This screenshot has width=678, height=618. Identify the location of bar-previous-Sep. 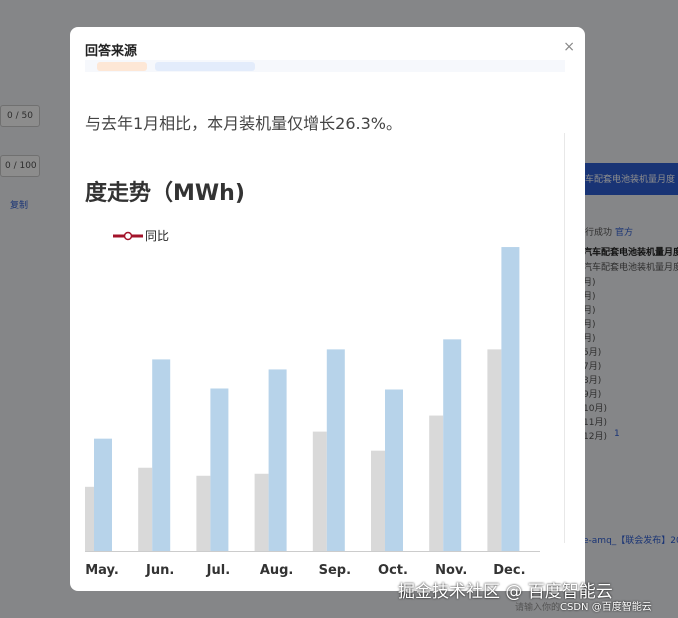
(319, 491).